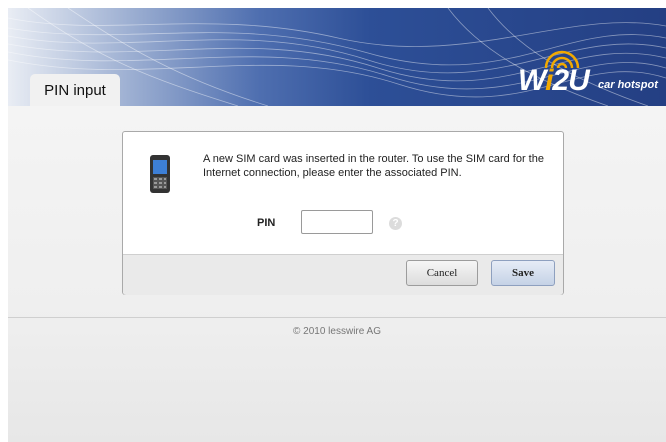 The height and width of the screenshot is (442, 666). What do you see at coordinates (160, 174) in the screenshot?
I see `phone-icon` at bounding box center [160, 174].